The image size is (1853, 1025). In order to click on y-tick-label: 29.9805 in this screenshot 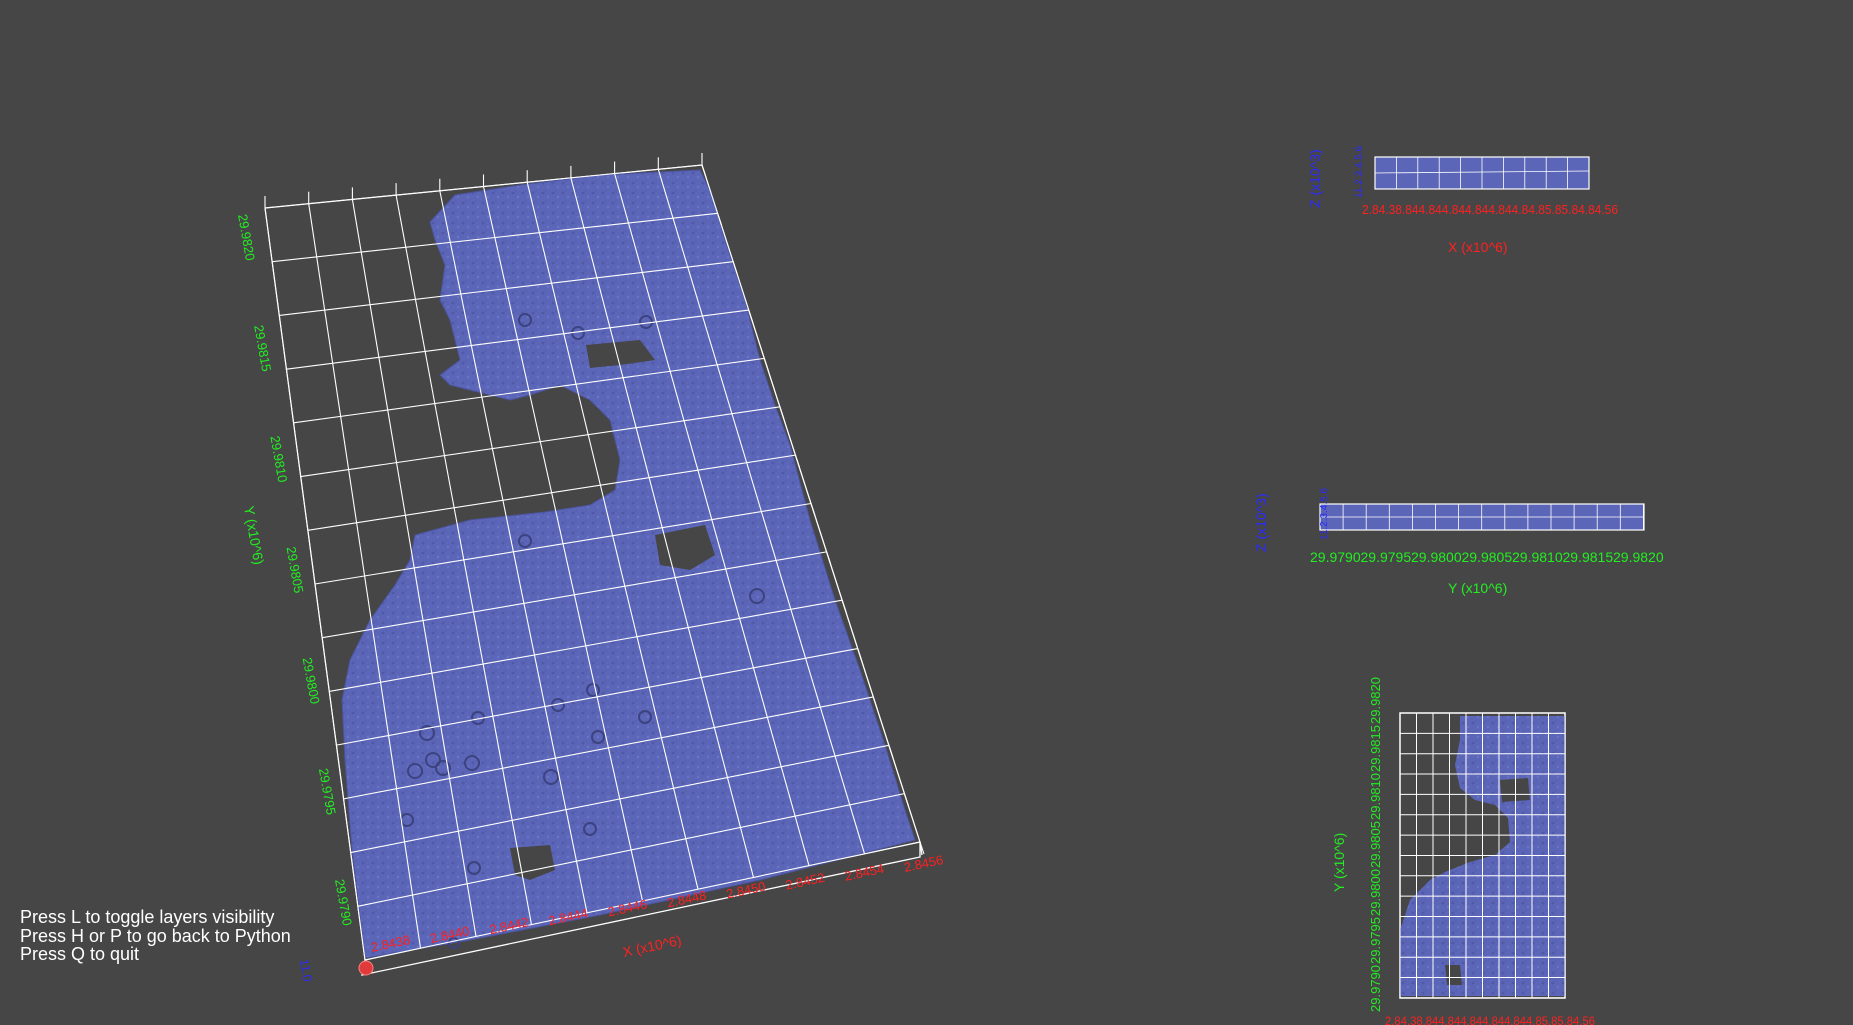, I will do `click(295, 569)`.